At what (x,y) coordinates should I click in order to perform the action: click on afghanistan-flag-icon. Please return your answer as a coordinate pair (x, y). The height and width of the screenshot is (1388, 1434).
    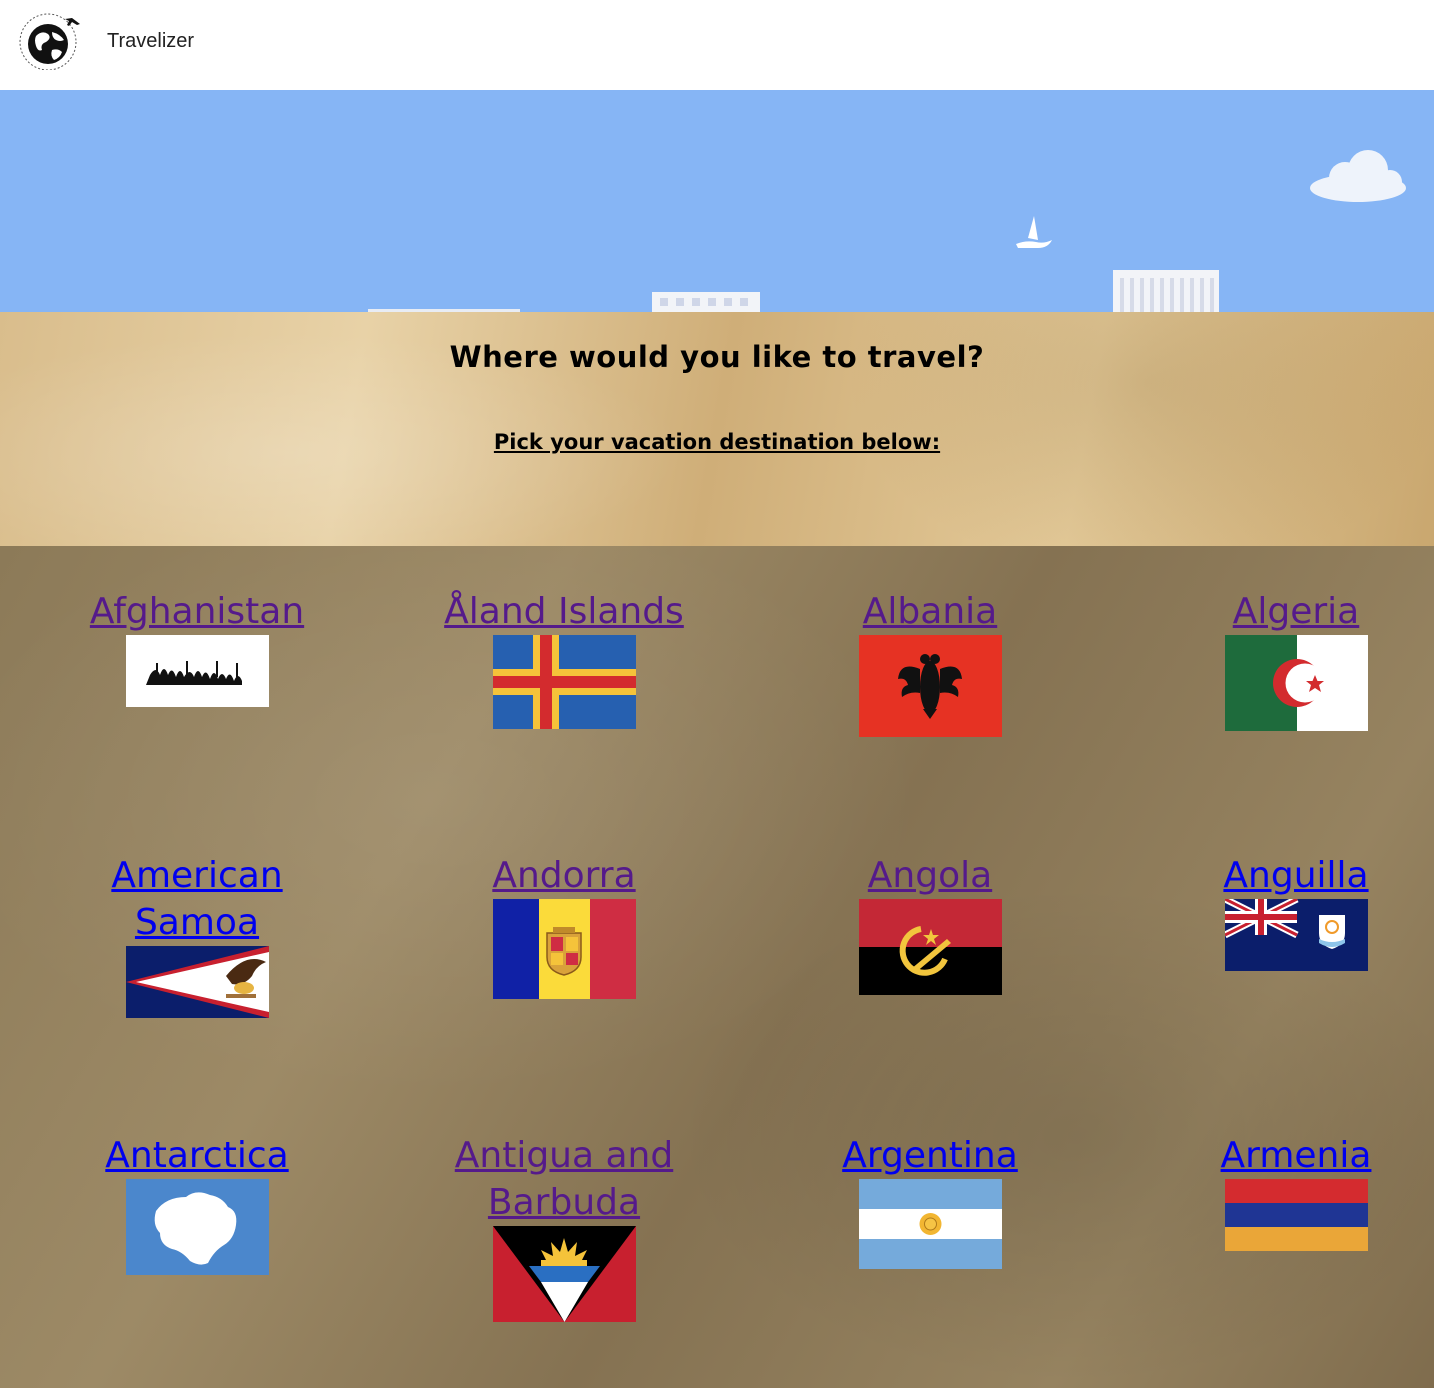
    Looking at the image, I should click on (197, 671).